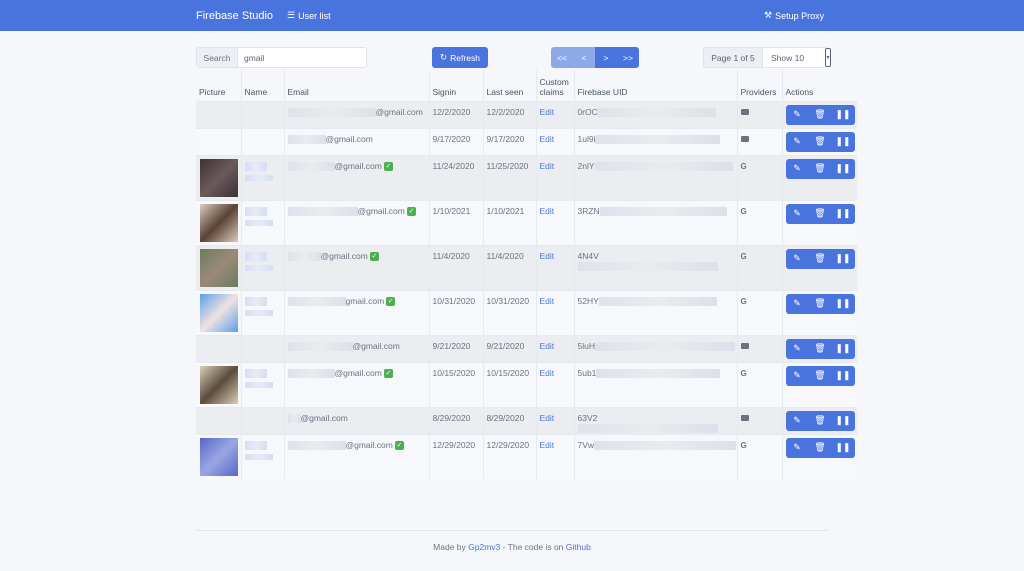 This screenshot has width=1024, height=571. What do you see at coordinates (584, 57) in the screenshot?
I see `prev-page-button: <` at bounding box center [584, 57].